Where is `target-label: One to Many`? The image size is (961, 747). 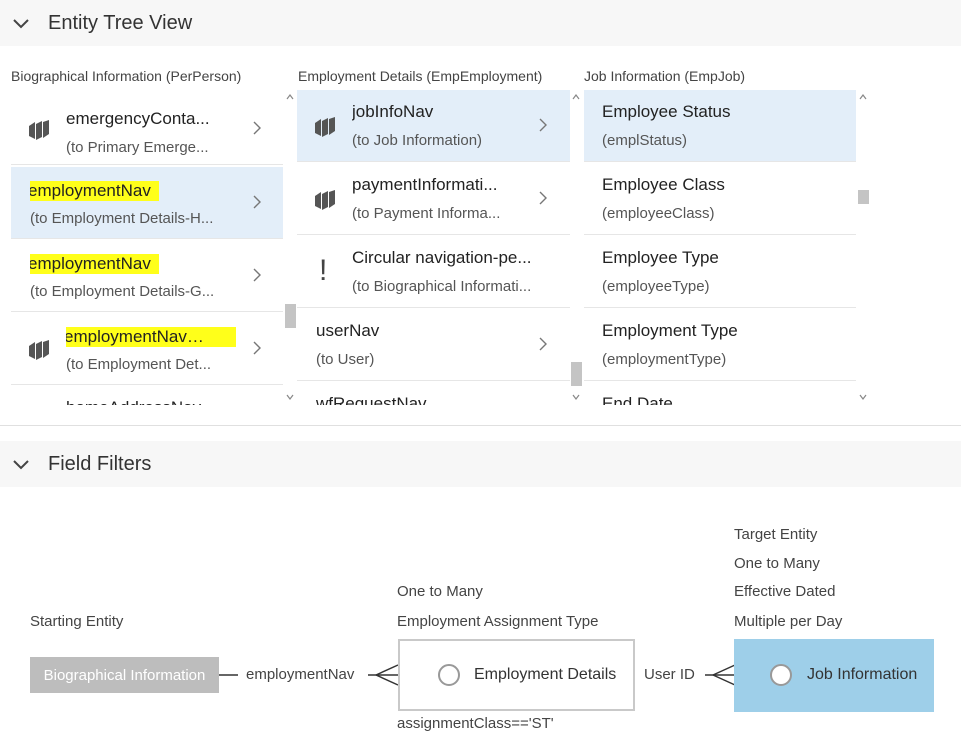 target-label: One to Many is located at coordinates (777, 563).